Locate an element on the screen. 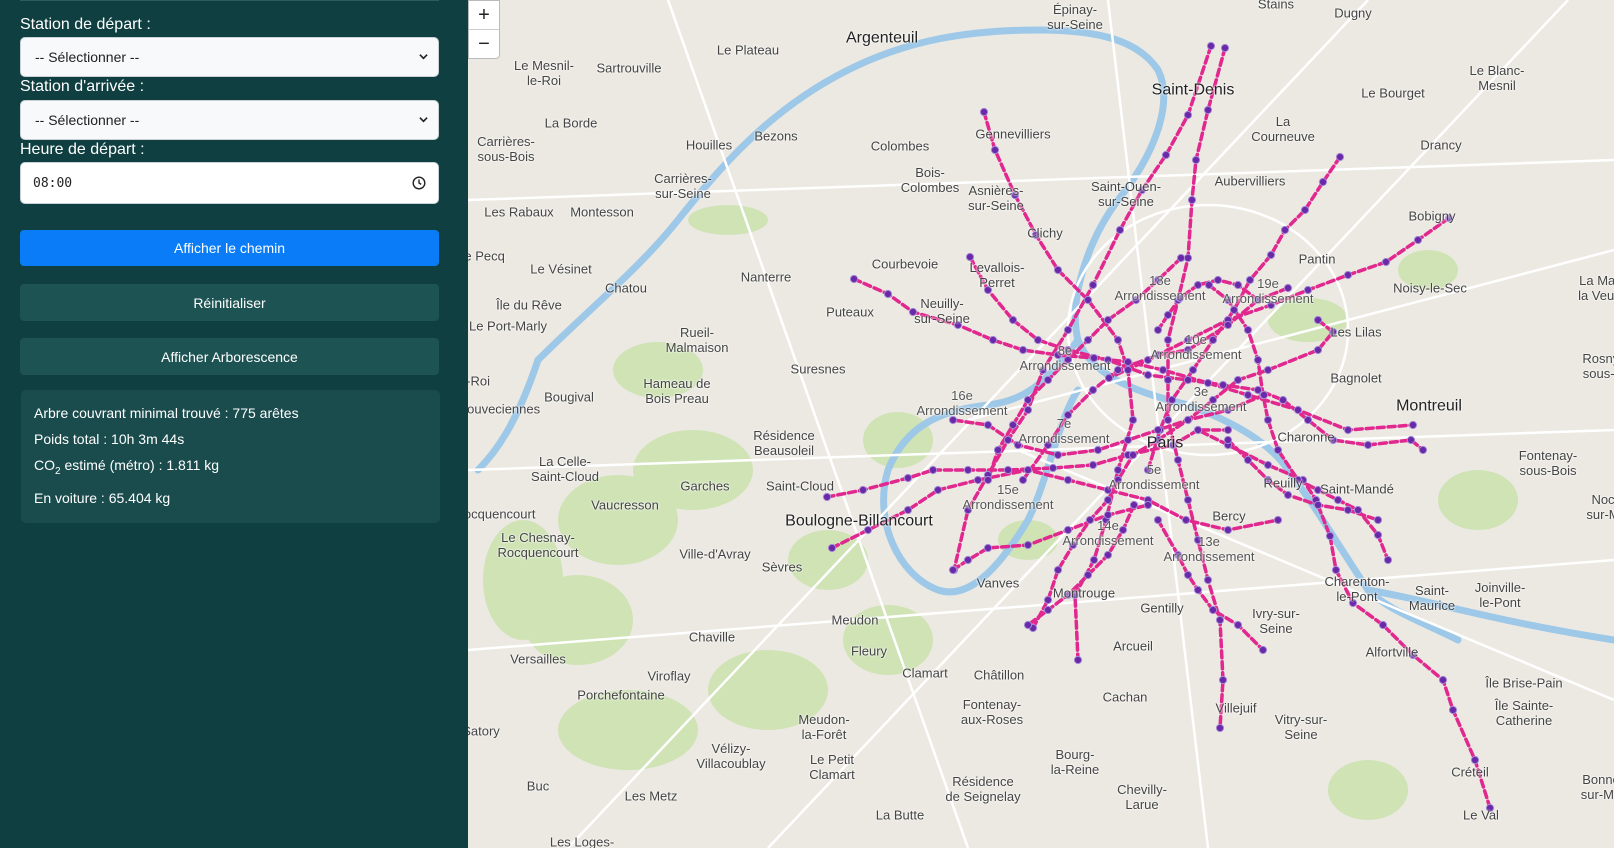 This screenshot has height=848, width=1614. departure-time-input: 08:00 is located at coordinates (229, 183).